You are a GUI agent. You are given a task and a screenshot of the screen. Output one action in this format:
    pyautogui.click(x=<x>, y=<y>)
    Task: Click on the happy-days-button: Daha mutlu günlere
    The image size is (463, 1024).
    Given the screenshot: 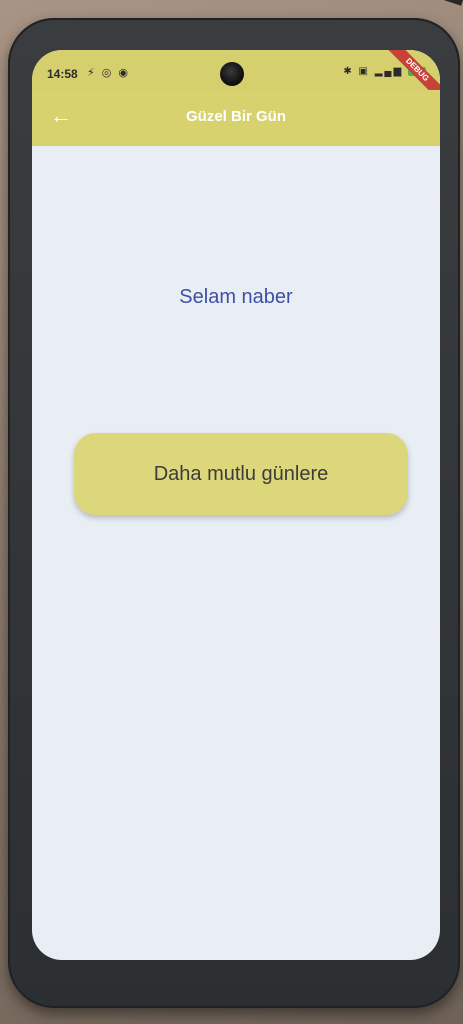 What is the action you would take?
    pyautogui.click(x=241, y=474)
    